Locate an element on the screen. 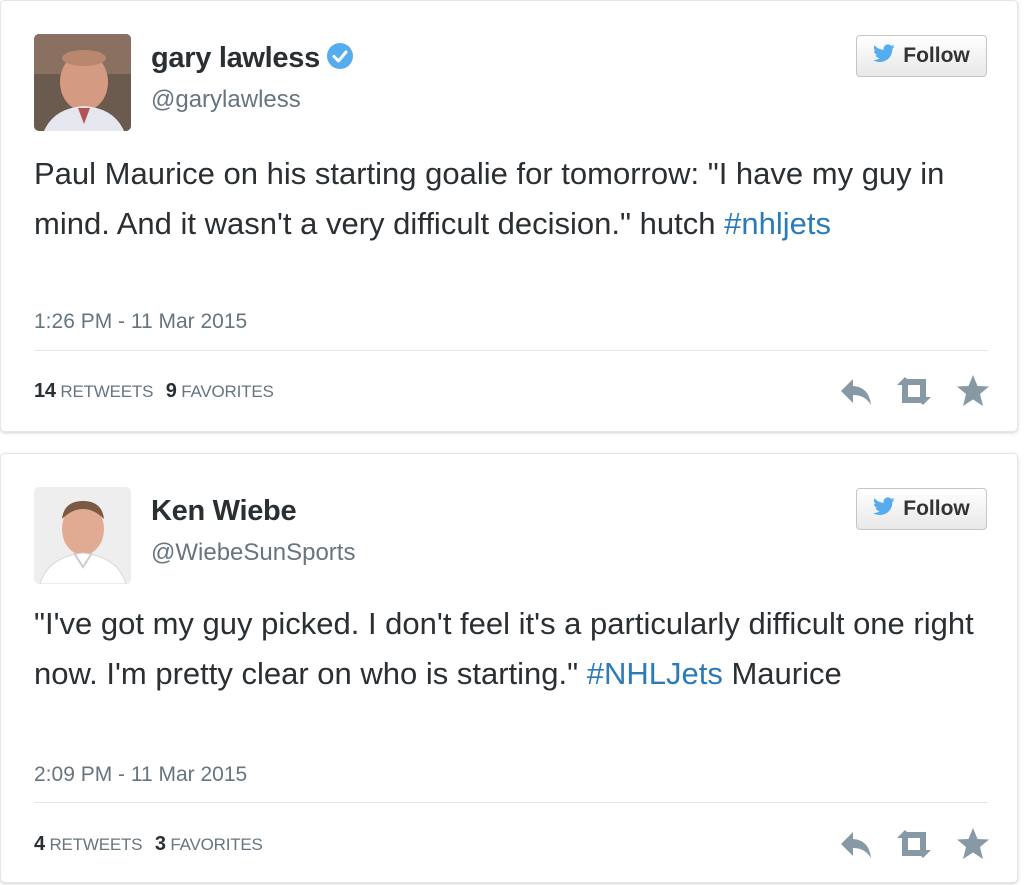 The image size is (1024, 885). tweet-stats: 4 RETWEETS 3 FAVORITES is located at coordinates (152, 844).